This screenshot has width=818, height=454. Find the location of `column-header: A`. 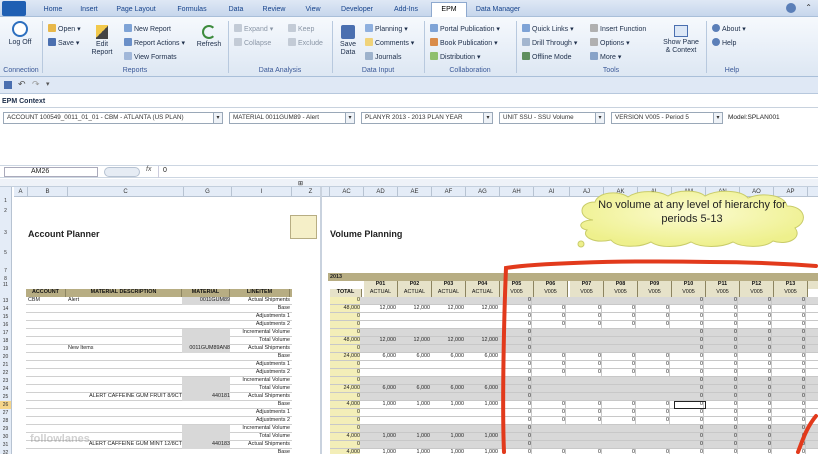

column-header: A is located at coordinates (21, 192).